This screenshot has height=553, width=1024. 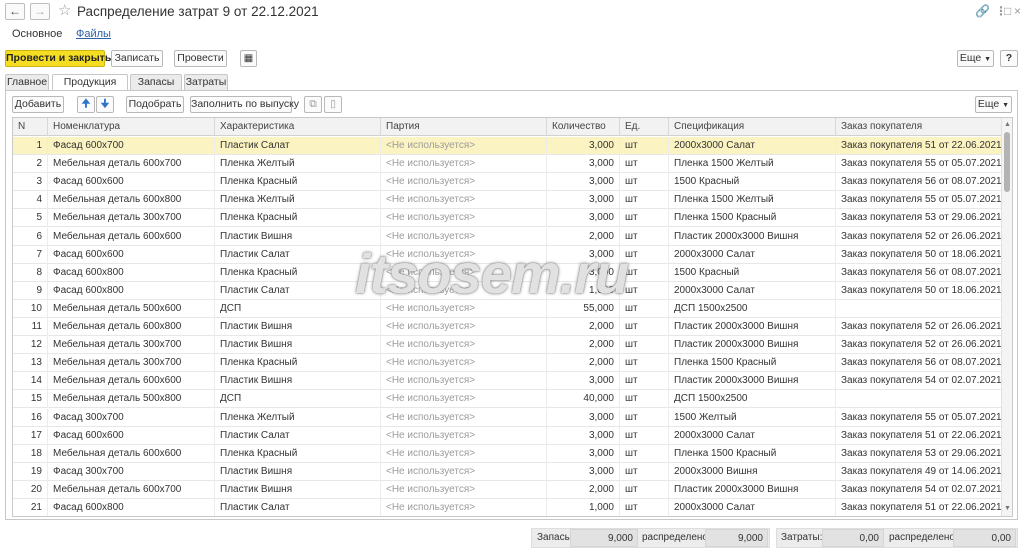 What do you see at coordinates (1017, 11) in the screenshot?
I see `close-icon: ×` at bounding box center [1017, 11].